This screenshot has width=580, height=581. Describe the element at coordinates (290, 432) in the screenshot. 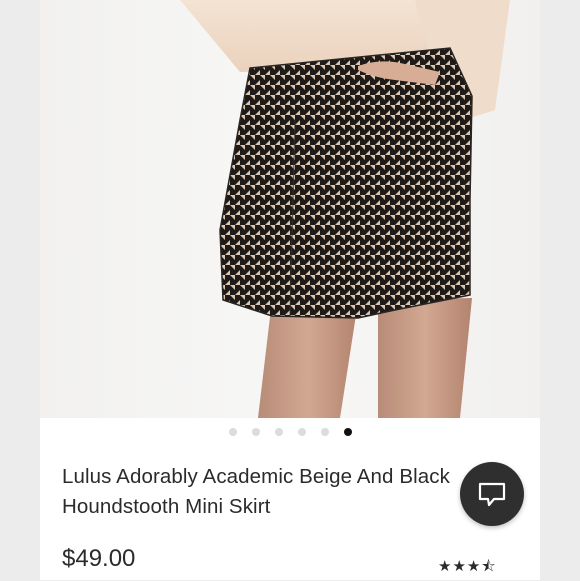

I see `gallery-pagination-dots` at that location.